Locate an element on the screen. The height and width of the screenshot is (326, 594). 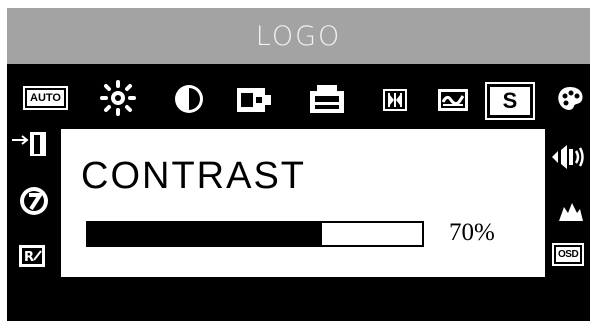
phase-icon is located at coordinates (453, 100).